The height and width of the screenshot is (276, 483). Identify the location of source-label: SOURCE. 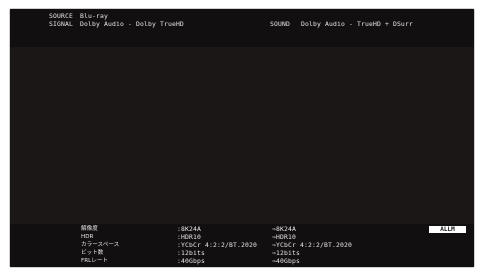
(61, 16).